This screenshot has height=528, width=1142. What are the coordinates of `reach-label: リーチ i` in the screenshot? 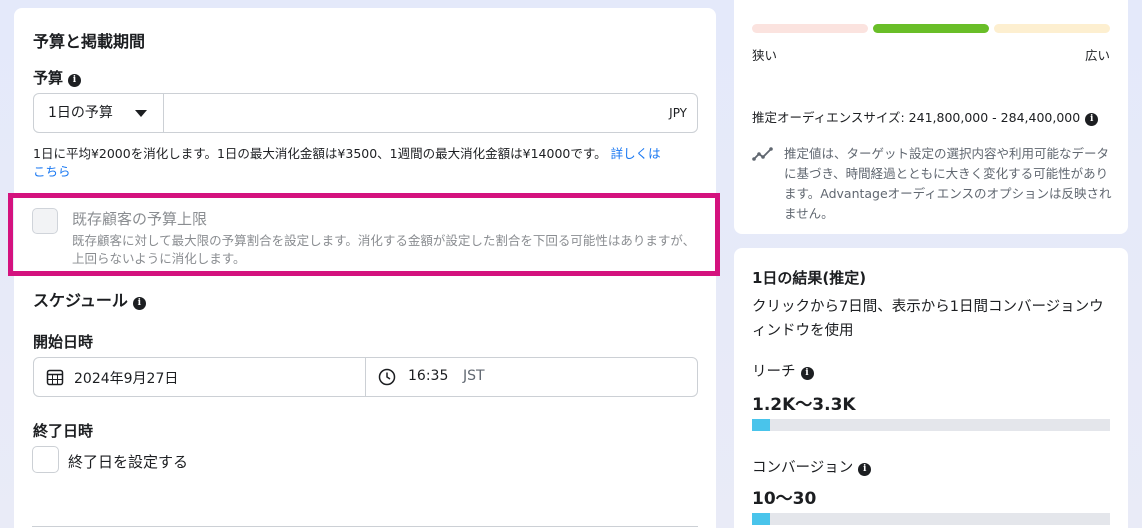 It's located at (783, 370).